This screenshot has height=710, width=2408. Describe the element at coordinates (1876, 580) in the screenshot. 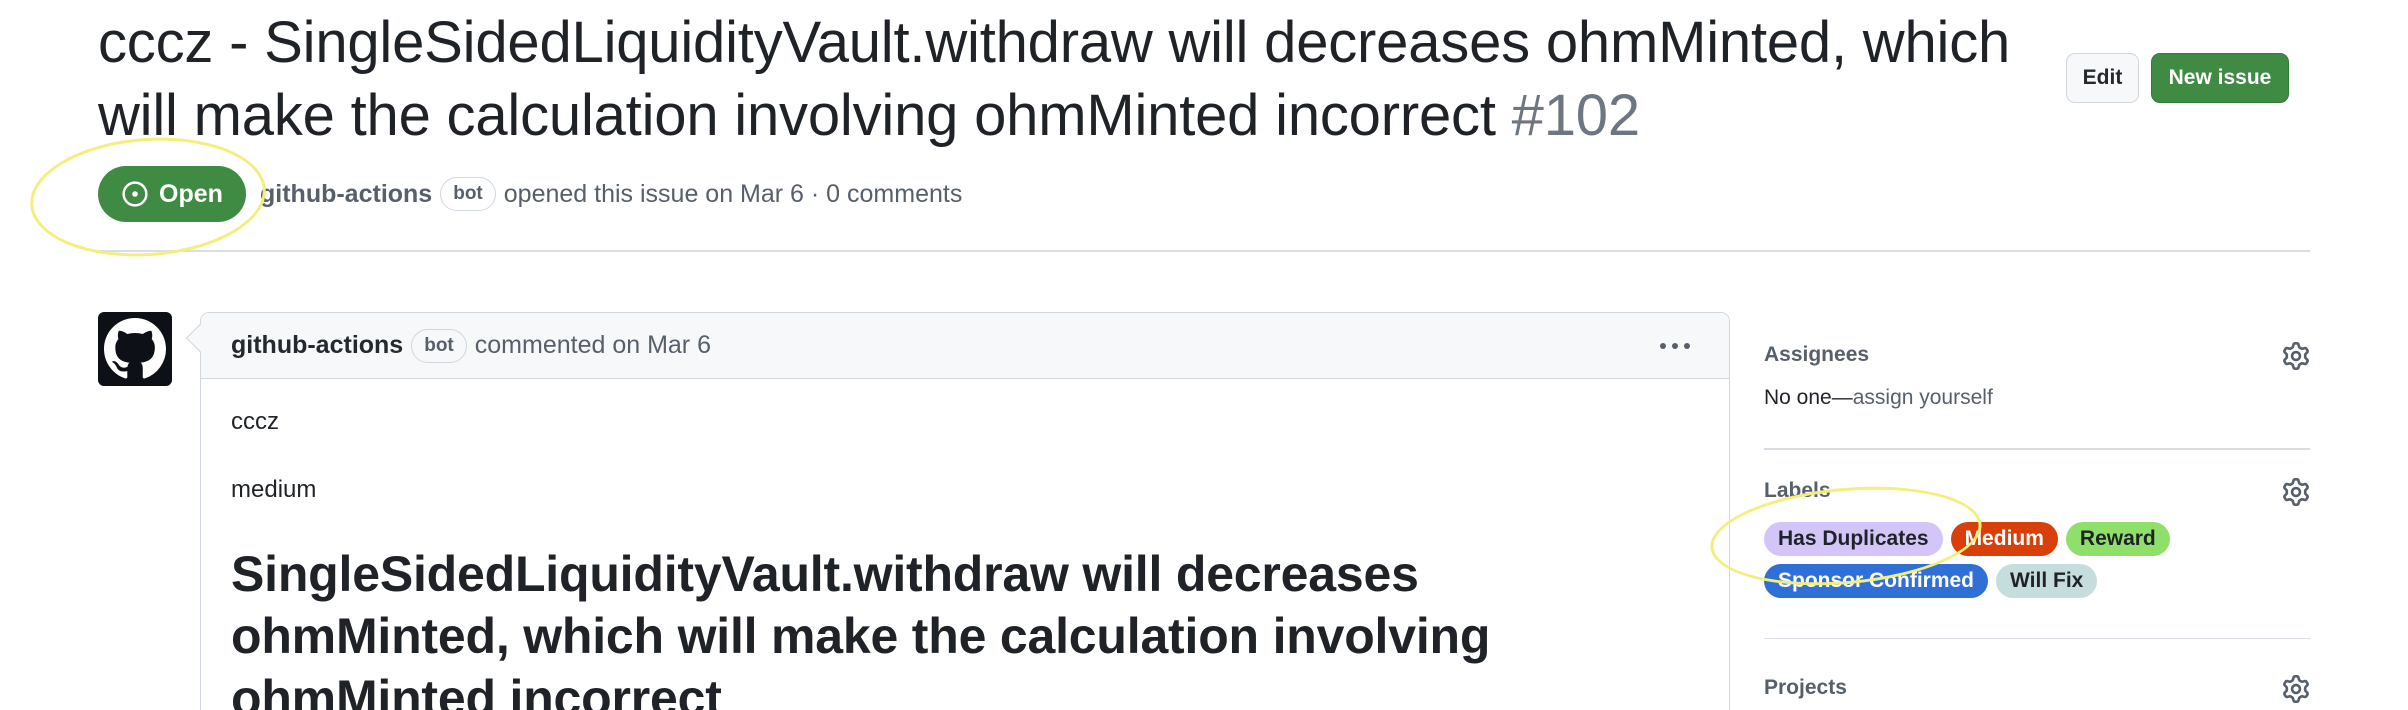

I see `label-sponsor-confirmed: Sponsor Confirmed` at that location.